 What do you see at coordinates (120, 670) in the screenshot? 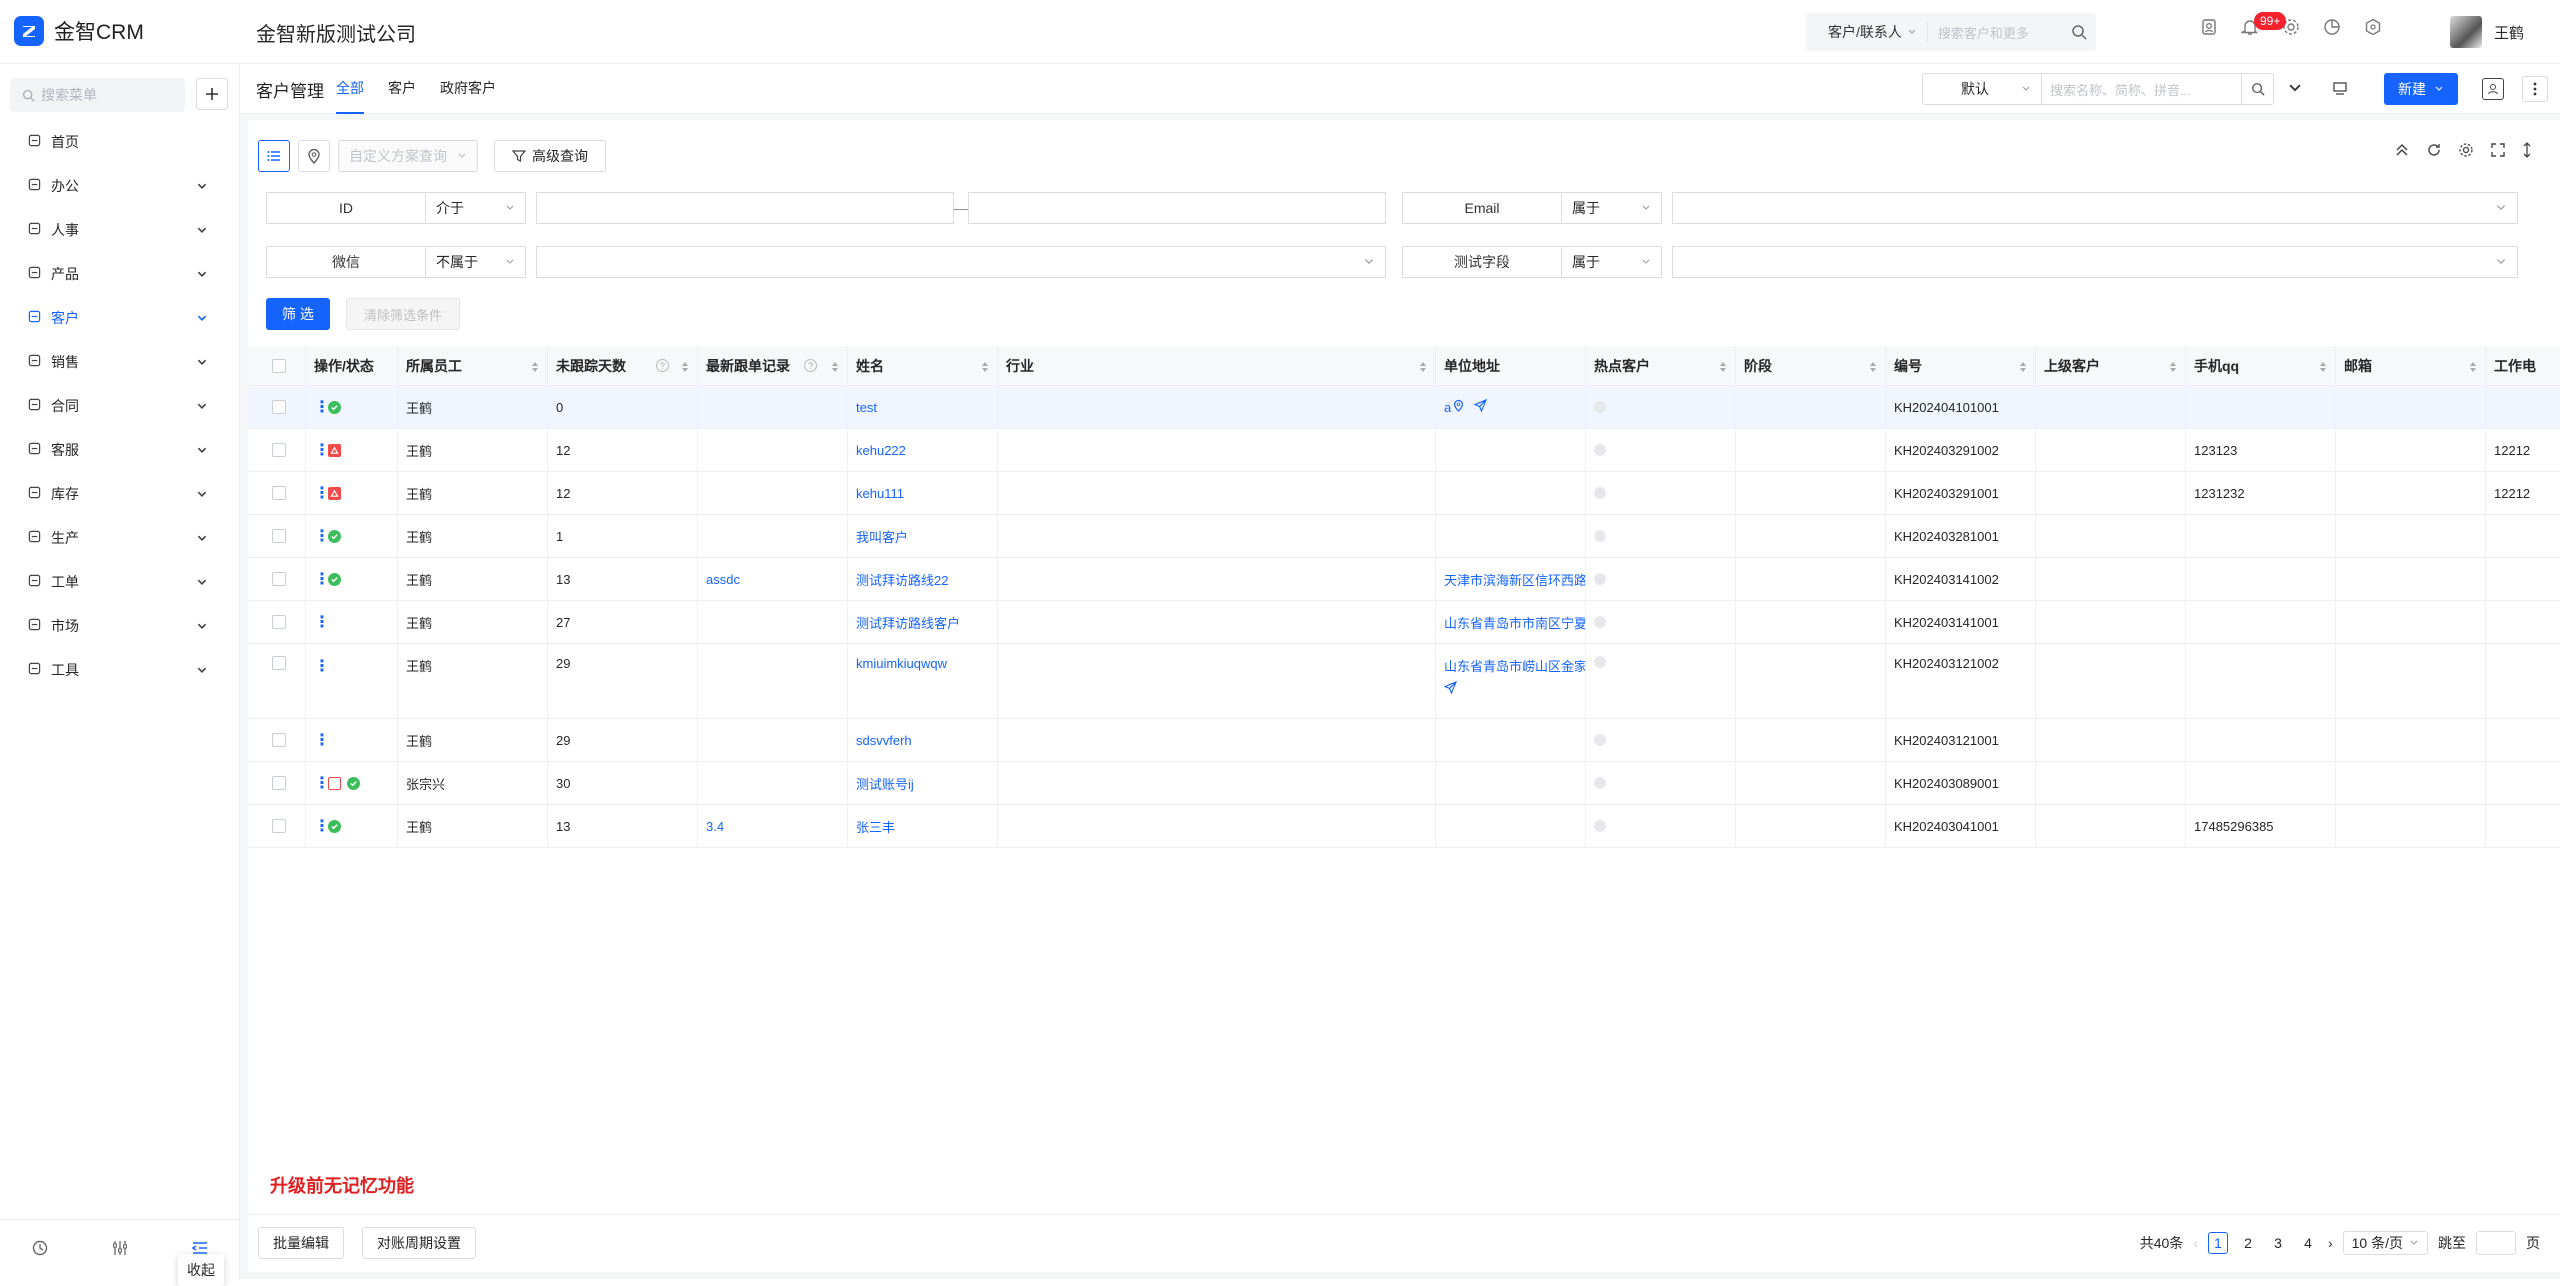
I see `sidebar-item-12: 工具` at bounding box center [120, 670].